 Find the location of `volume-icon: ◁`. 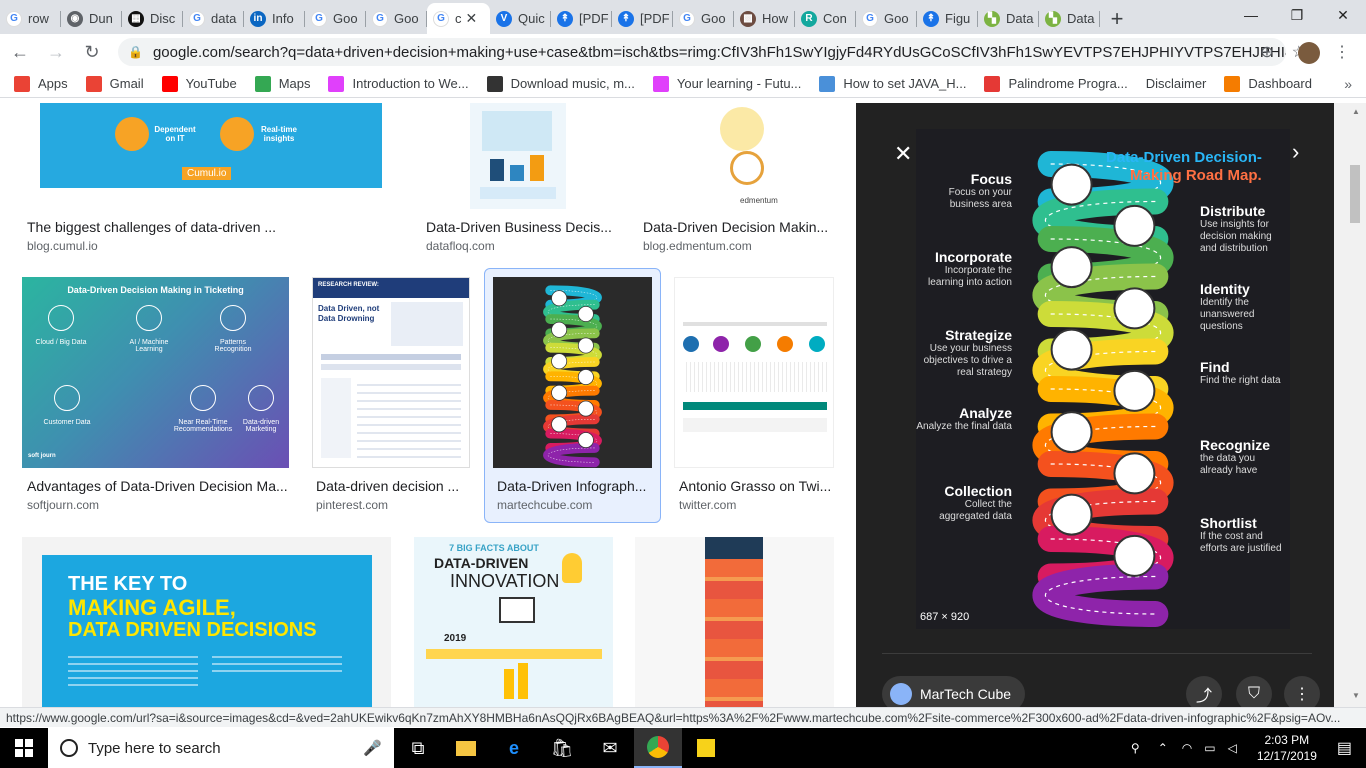

volume-icon: ◁ is located at coordinates (1232, 748).